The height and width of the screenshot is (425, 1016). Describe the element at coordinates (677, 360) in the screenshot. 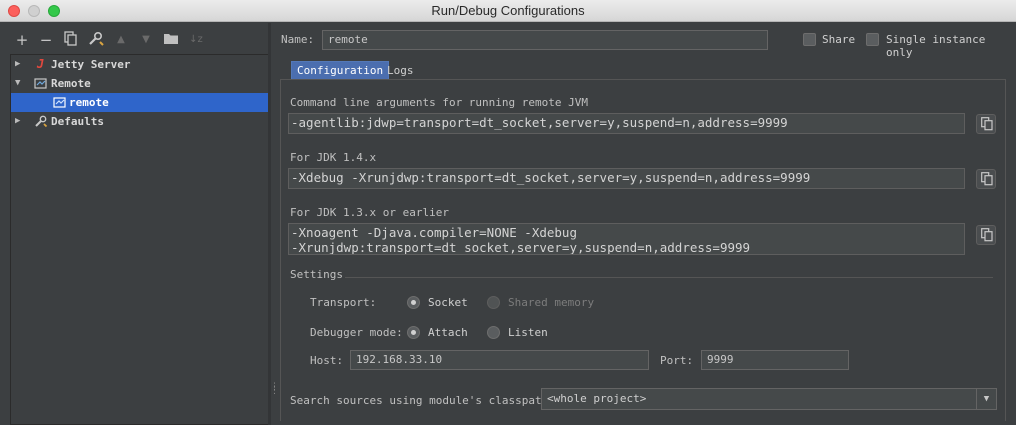

I see `port-label: Port:` at that location.